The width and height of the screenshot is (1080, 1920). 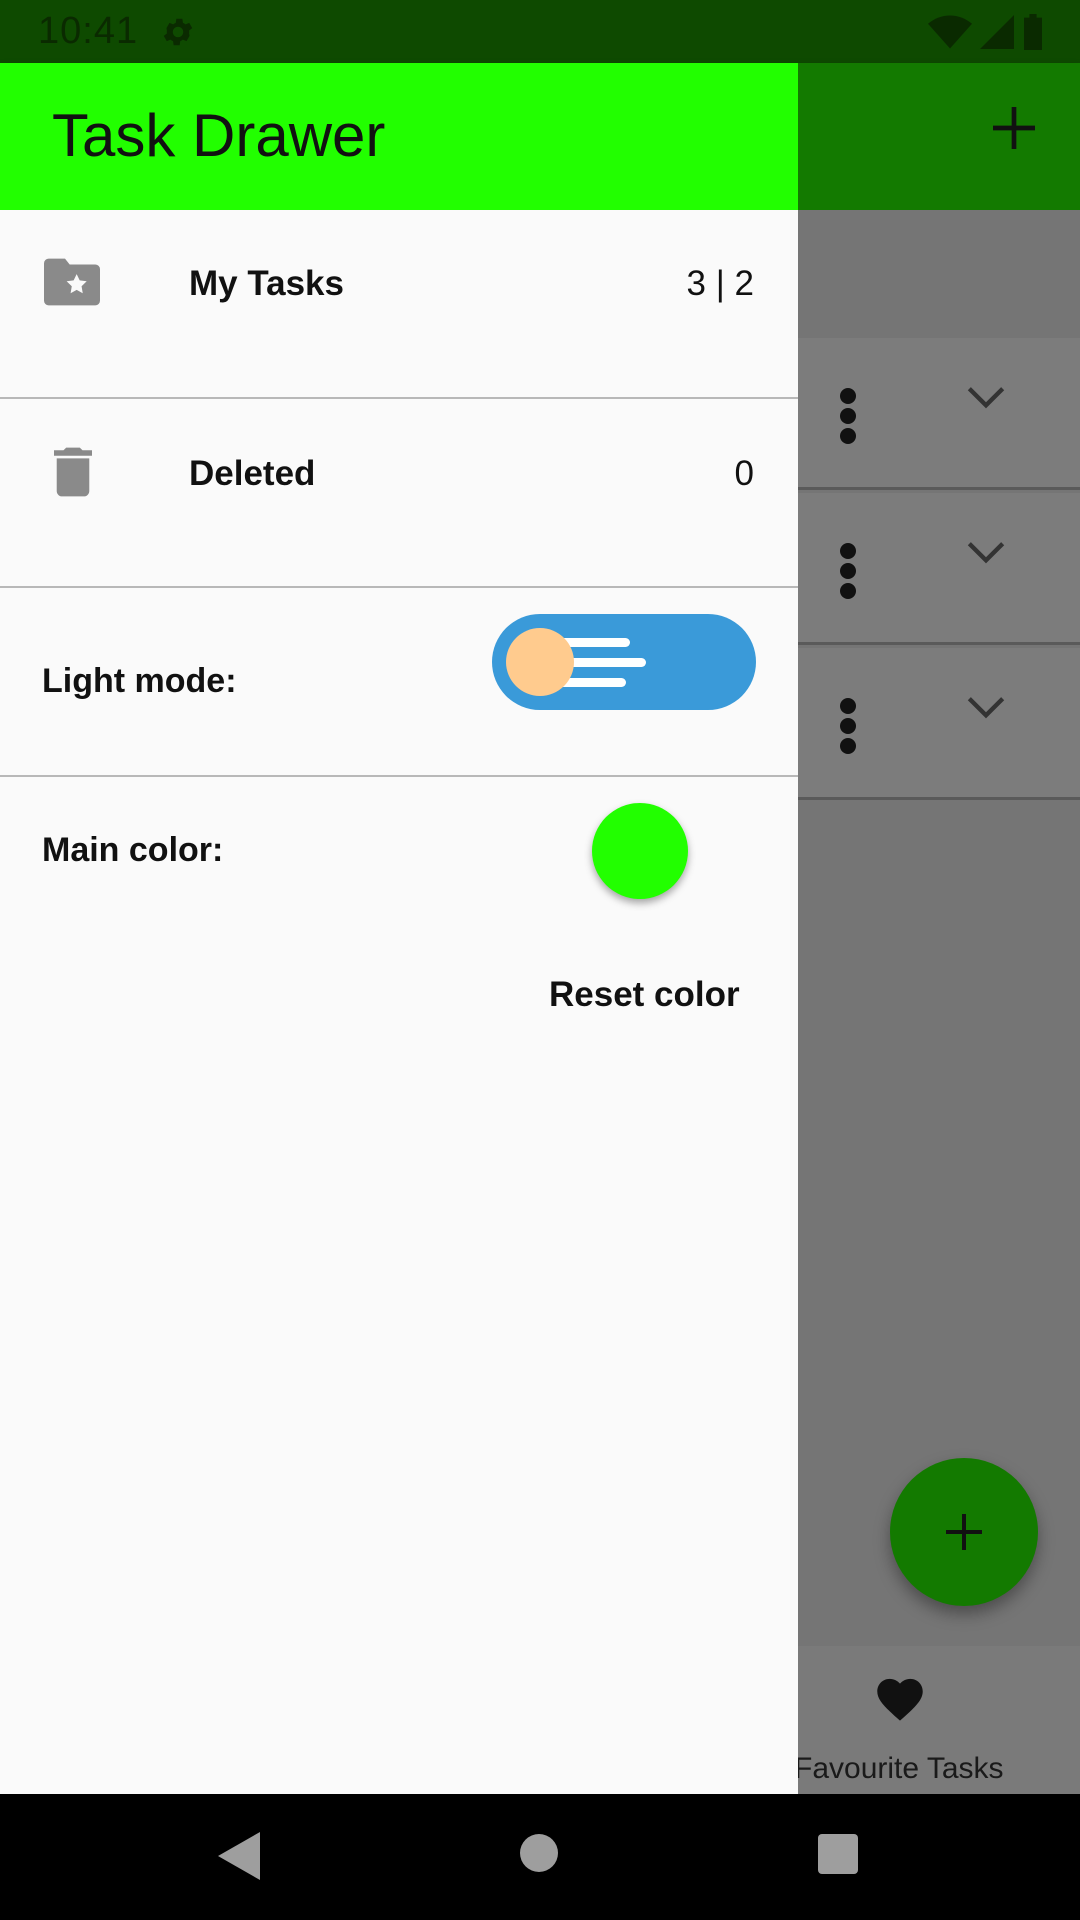 What do you see at coordinates (899, 1769) in the screenshot?
I see `favourite-tasks-tab-label: Favourite Tasks` at bounding box center [899, 1769].